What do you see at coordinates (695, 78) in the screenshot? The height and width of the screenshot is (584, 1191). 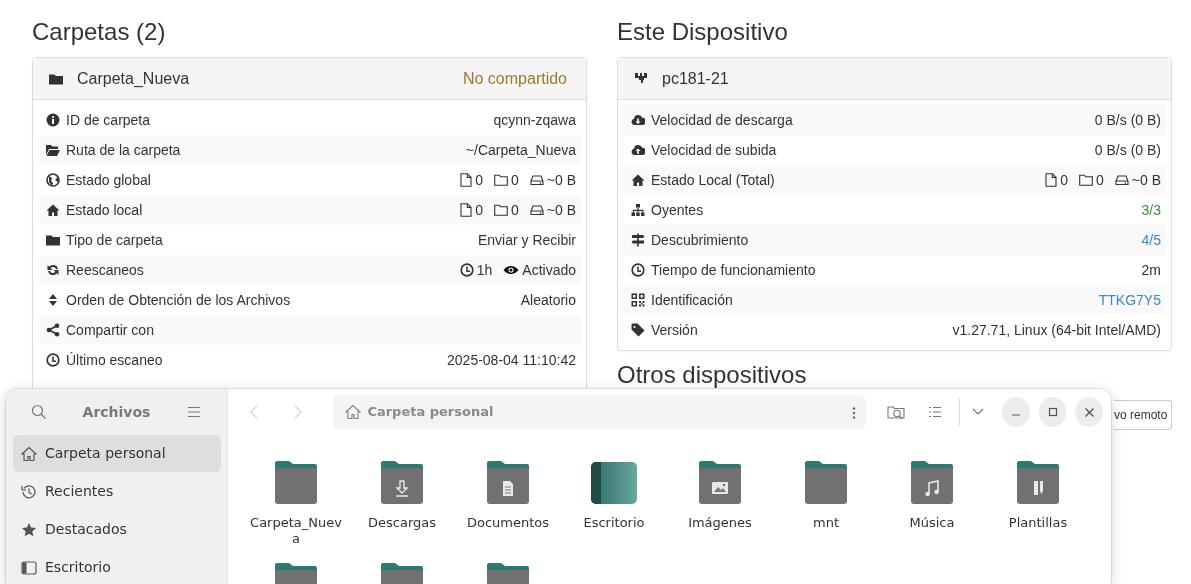 I see `device-name: pc181-21` at bounding box center [695, 78].